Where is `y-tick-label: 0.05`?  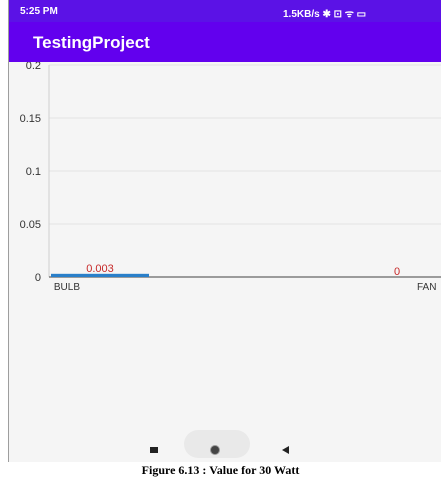
y-tick-label: 0.05 is located at coordinates (30, 225).